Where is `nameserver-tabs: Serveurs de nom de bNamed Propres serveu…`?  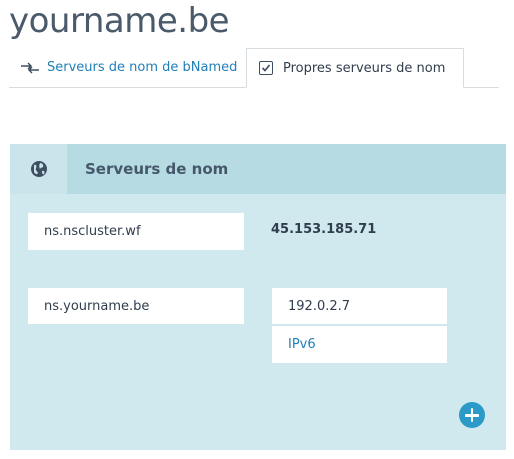 nameserver-tabs: Serveurs de nom de bNamed Propres serveu… is located at coordinates (254, 68).